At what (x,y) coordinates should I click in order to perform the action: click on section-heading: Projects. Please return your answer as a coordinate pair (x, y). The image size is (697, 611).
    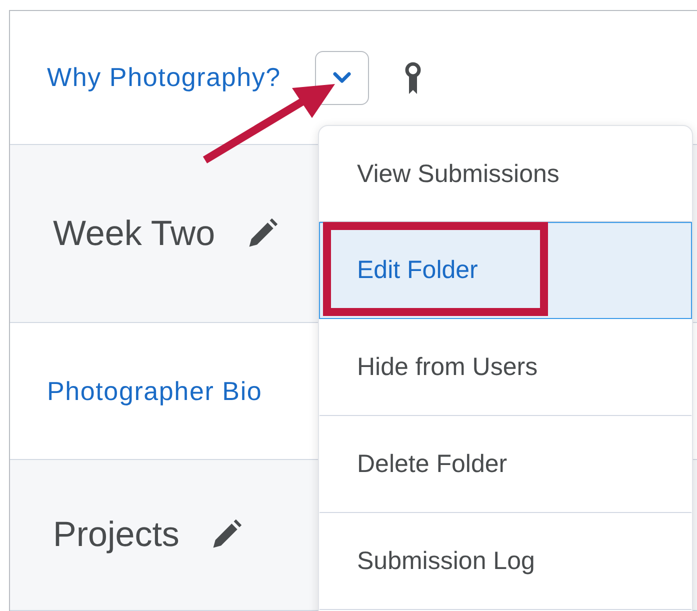
    Looking at the image, I should click on (116, 535).